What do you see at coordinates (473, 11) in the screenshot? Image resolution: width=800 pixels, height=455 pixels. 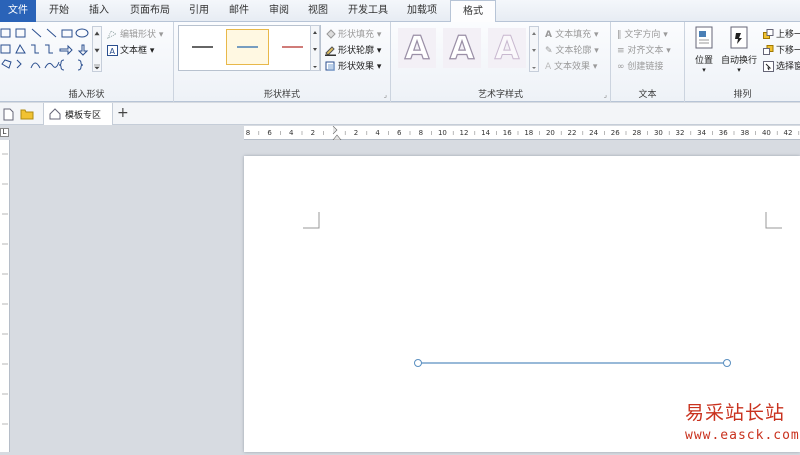 I see `tab-format: 格式` at bounding box center [473, 11].